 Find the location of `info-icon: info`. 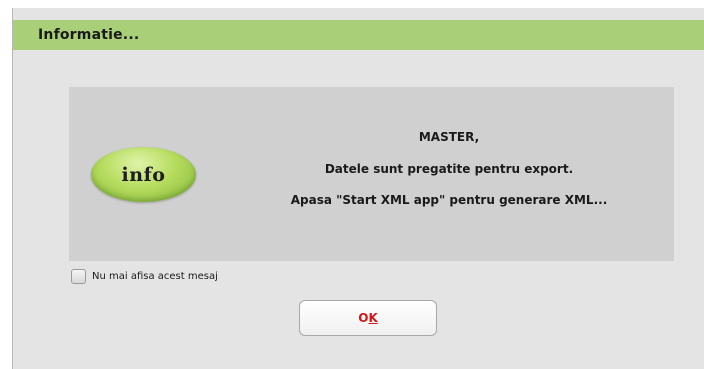

info-icon: info is located at coordinates (143, 174).